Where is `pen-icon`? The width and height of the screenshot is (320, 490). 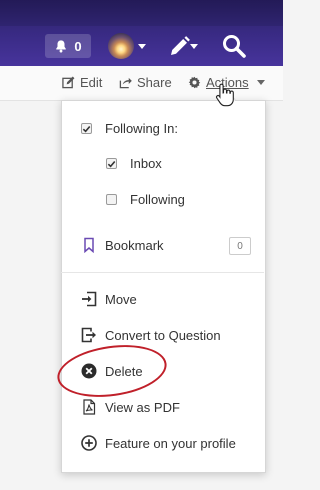 pen-icon is located at coordinates (180, 46).